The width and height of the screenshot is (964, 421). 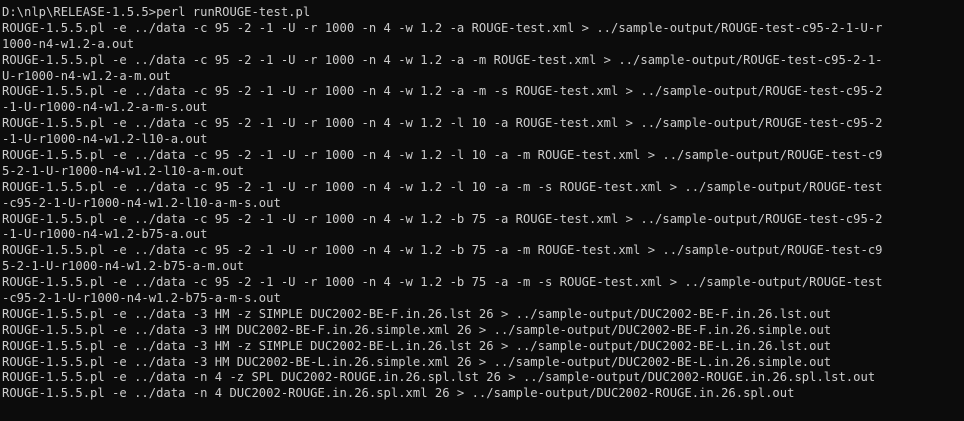 What do you see at coordinates (123, 170) in the screenshot?
I see `console-line: 5-2-1-U-r1000-n4-w1.2-l10-a-m.out` at bounding box center [123, 170].